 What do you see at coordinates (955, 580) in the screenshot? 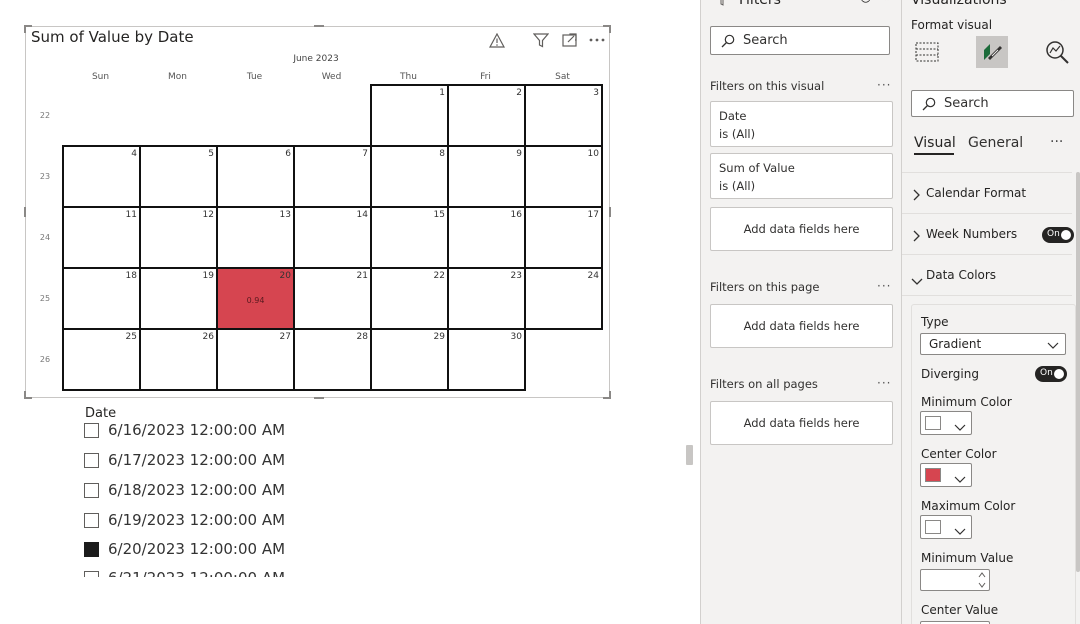
I see `minimum-value-input` at bounding box center [955, 580].